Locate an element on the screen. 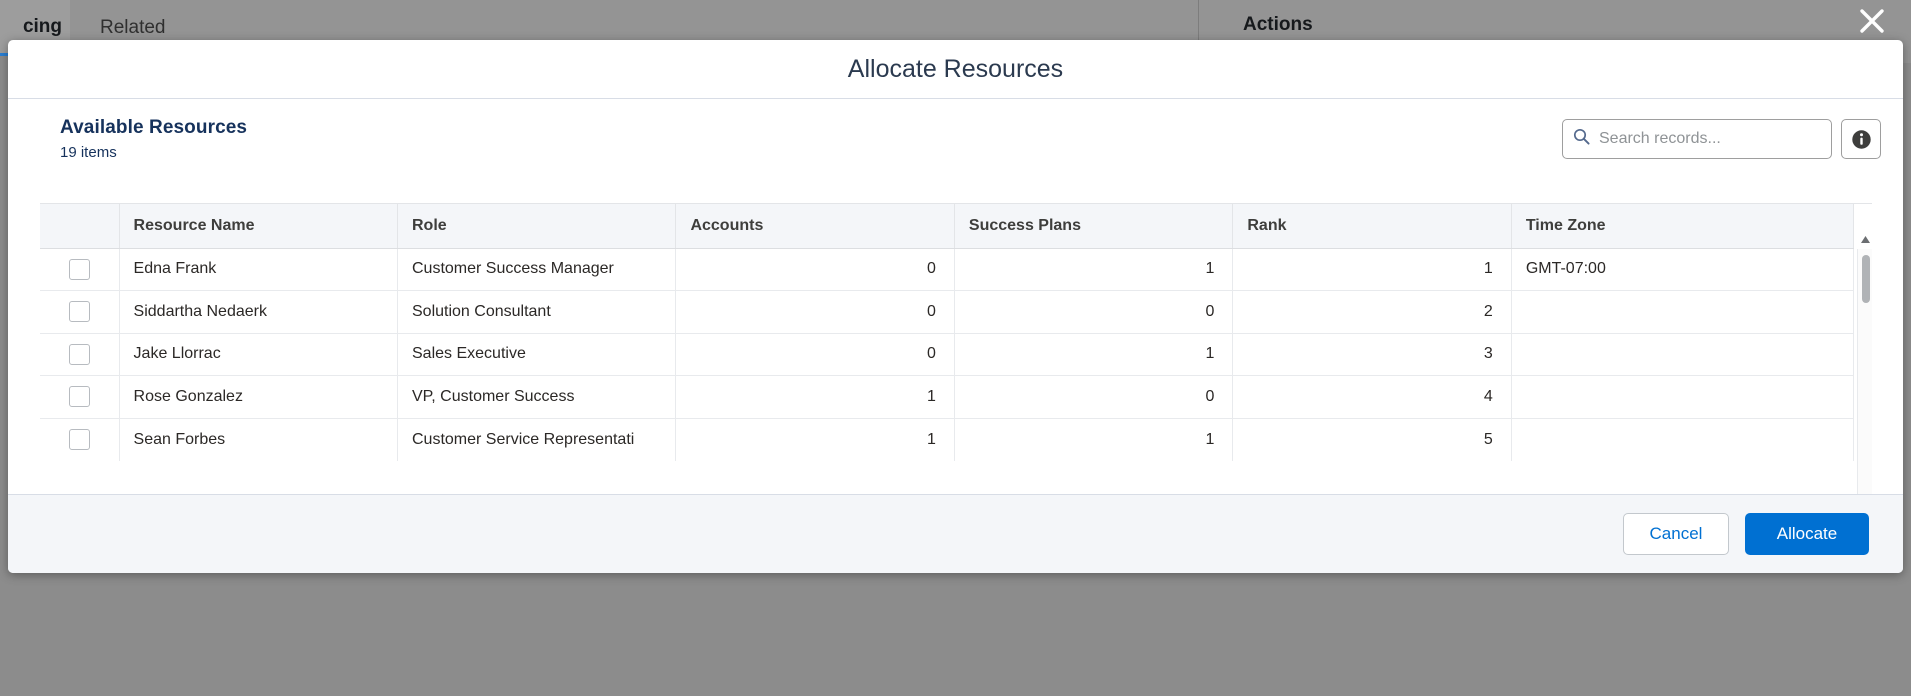 The width and height of the screenshot is (1911, 696). column-header-rank: Rank is located at coordinates (1372, 226).